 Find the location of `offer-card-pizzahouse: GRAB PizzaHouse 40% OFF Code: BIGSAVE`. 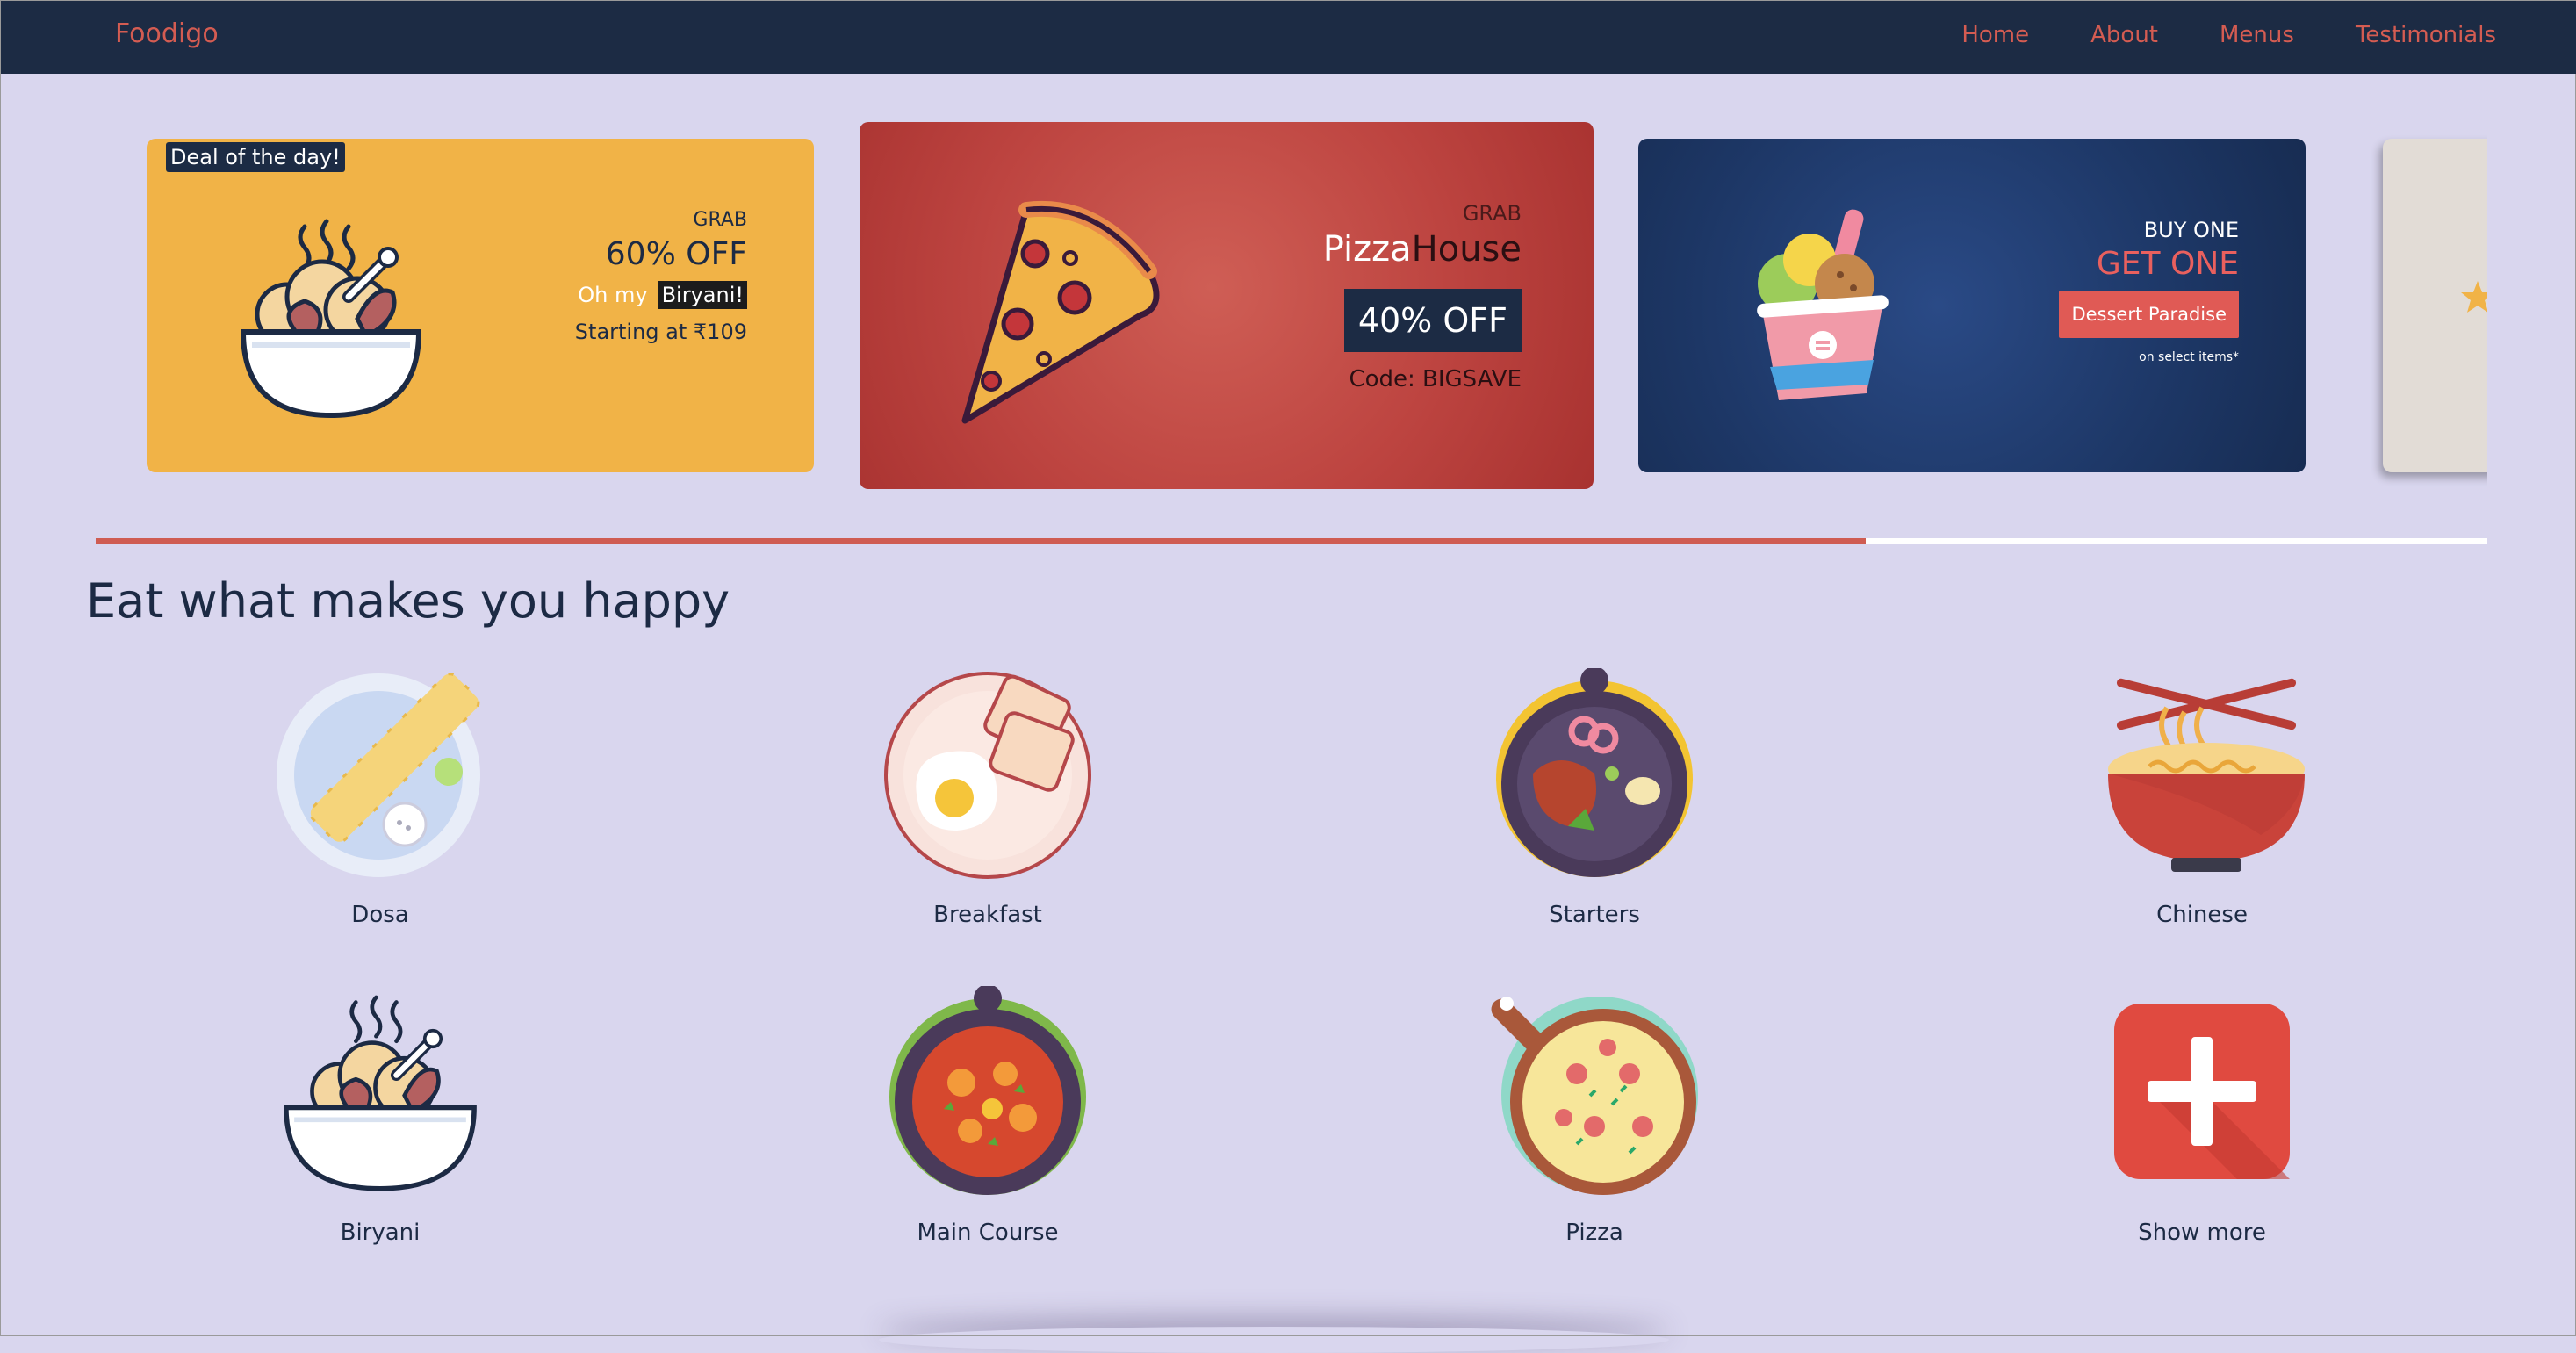

offer-card-pizzahouse: GRAB PizzaHouse 40% OFF Code: BIGSAVE is located at coordinates (1227, 305).